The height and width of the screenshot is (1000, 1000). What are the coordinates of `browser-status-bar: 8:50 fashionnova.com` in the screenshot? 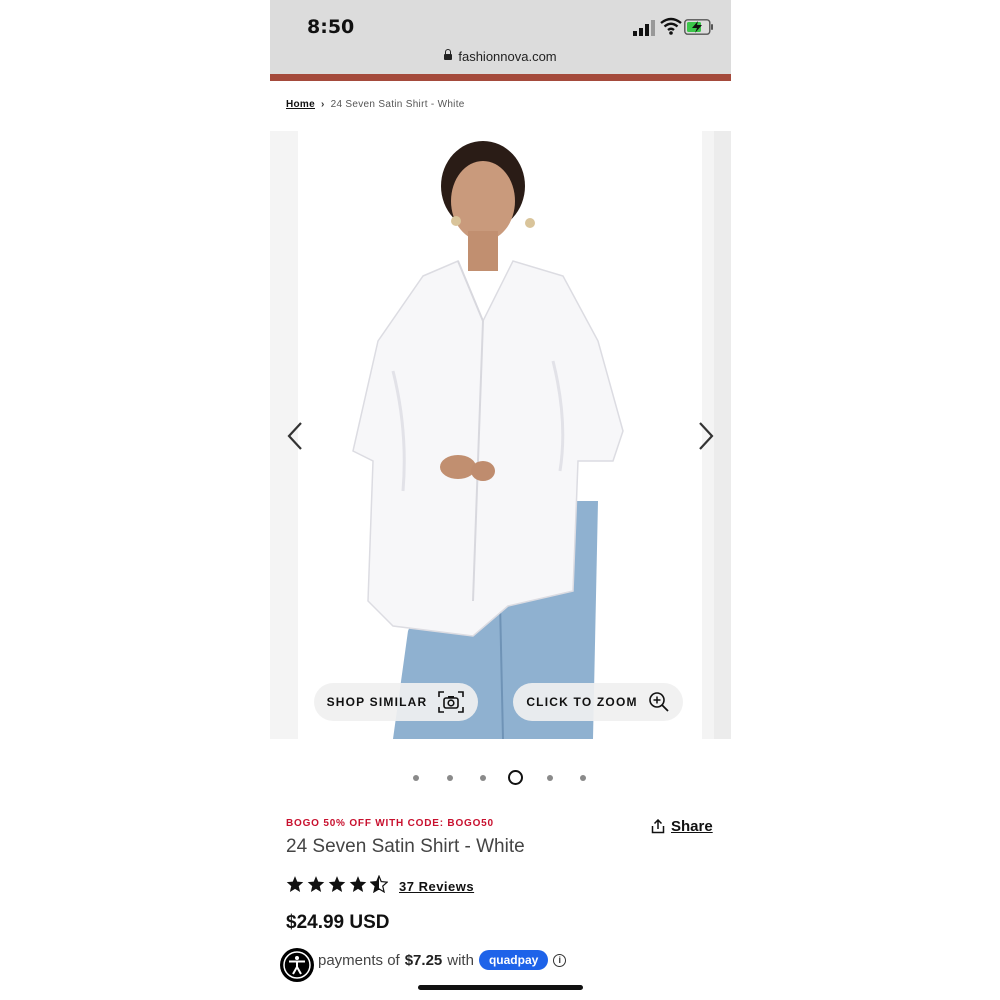 It's located at (500, 38).